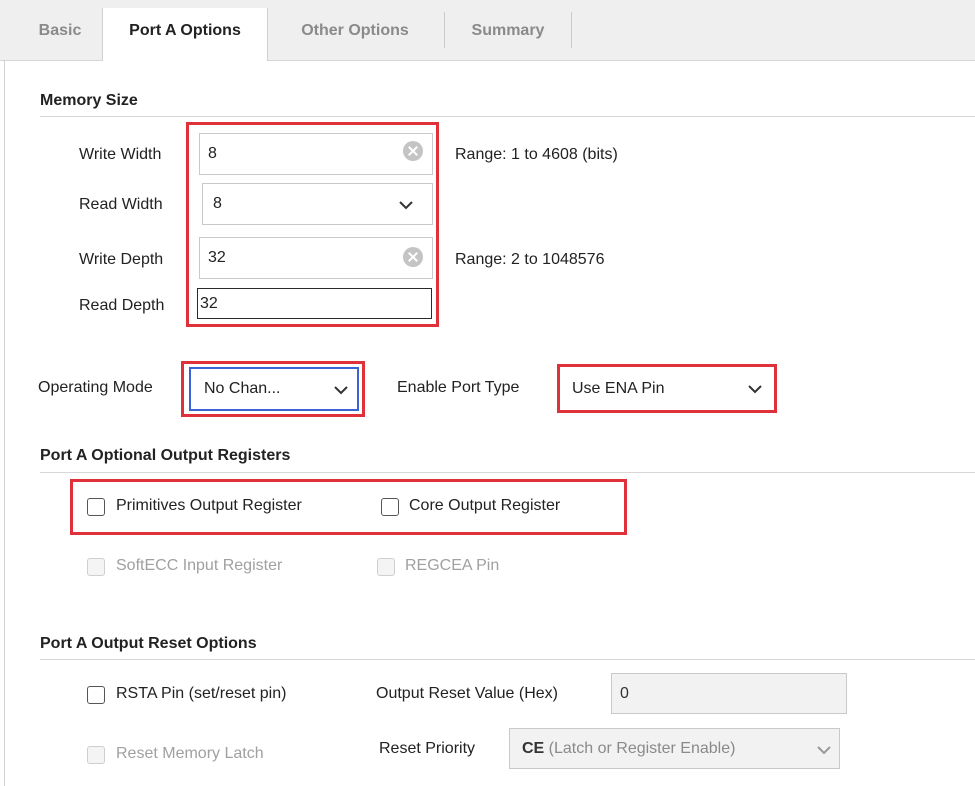  Describe the element at coordinates (165, 455) in the screenshot. I see `section-title-output-registers: Port A Optional Output Registers` at that location.